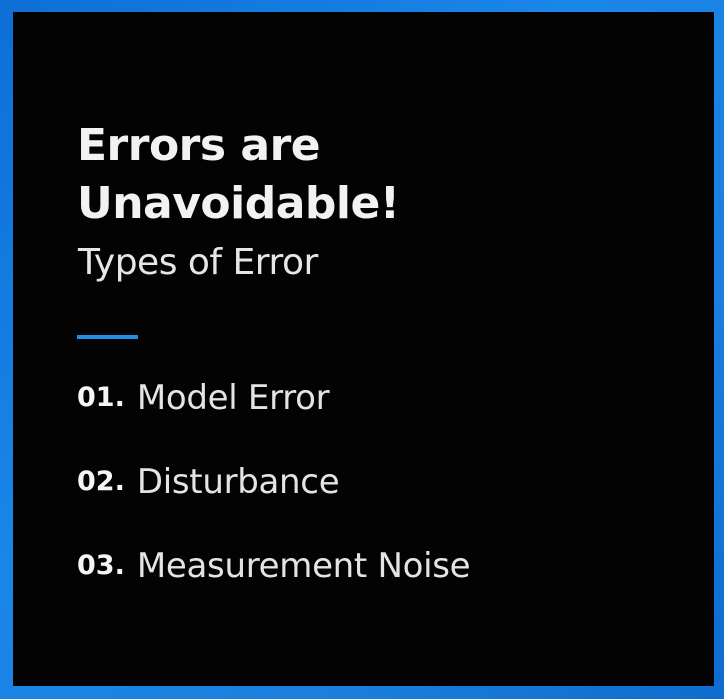 The width and height of the screenshot is (724, 699). What do you see at coordinates (303, 566) in the screenshot?
I see `item-label: Measurement Noise` at bounding box center [303, 566].